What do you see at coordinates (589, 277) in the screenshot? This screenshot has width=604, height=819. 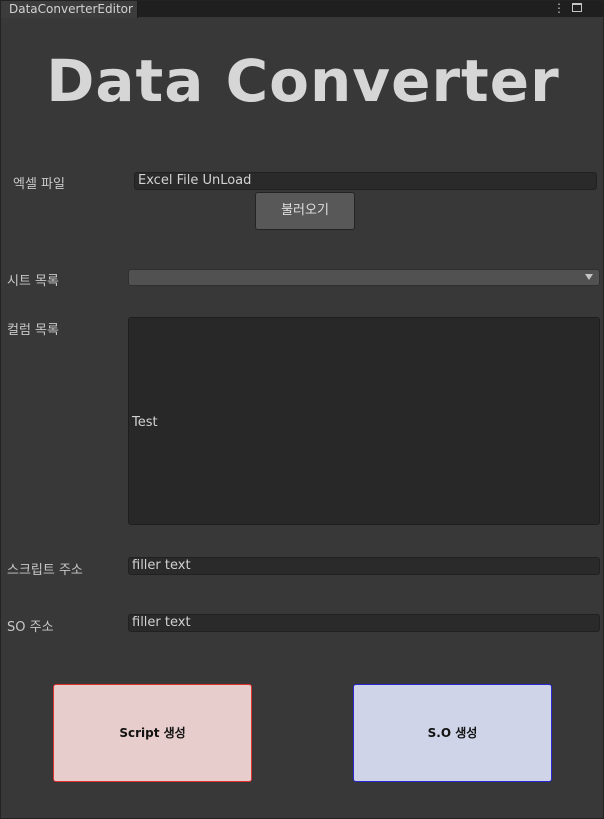 I see `chevron-down-icon` at bounding box center [589, 277].